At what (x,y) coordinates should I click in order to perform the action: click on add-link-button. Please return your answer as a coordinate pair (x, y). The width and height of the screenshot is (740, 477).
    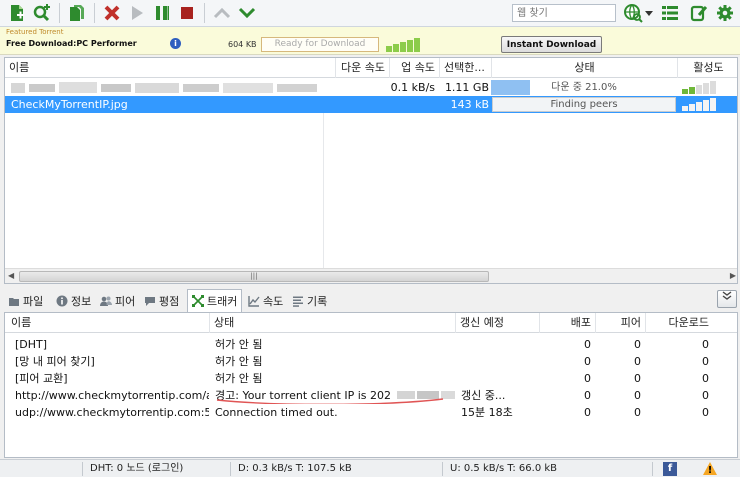
    Looking at the image, I should click on (42, 13).